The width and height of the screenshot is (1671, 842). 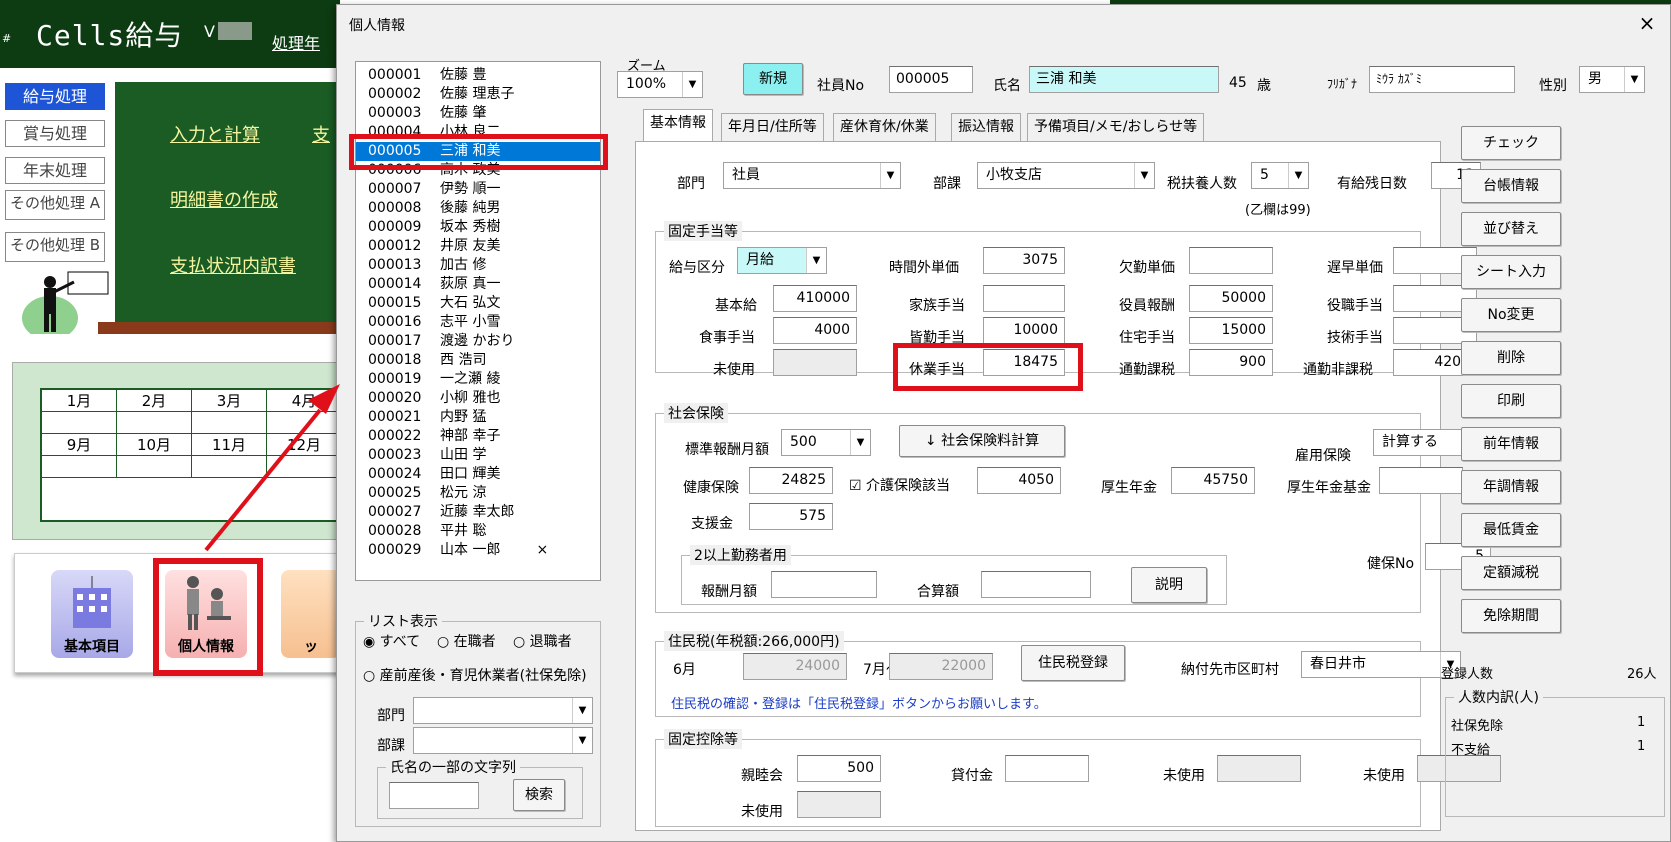 What do you see at coordinates (931, 79) in the screenshot?
I see `emp-no-field: 000005` at bounding box center [931, 79].